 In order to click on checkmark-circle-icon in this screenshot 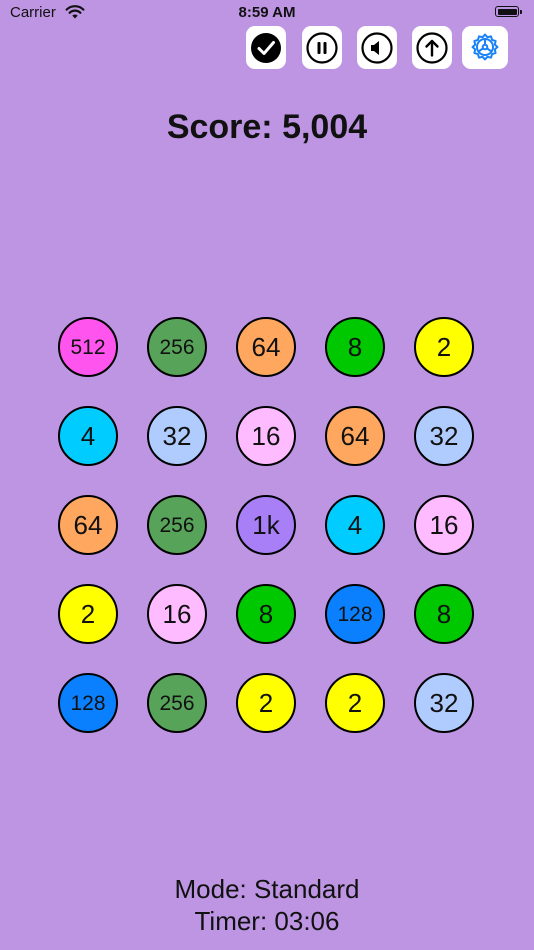, I will do `click(266, 47)`.